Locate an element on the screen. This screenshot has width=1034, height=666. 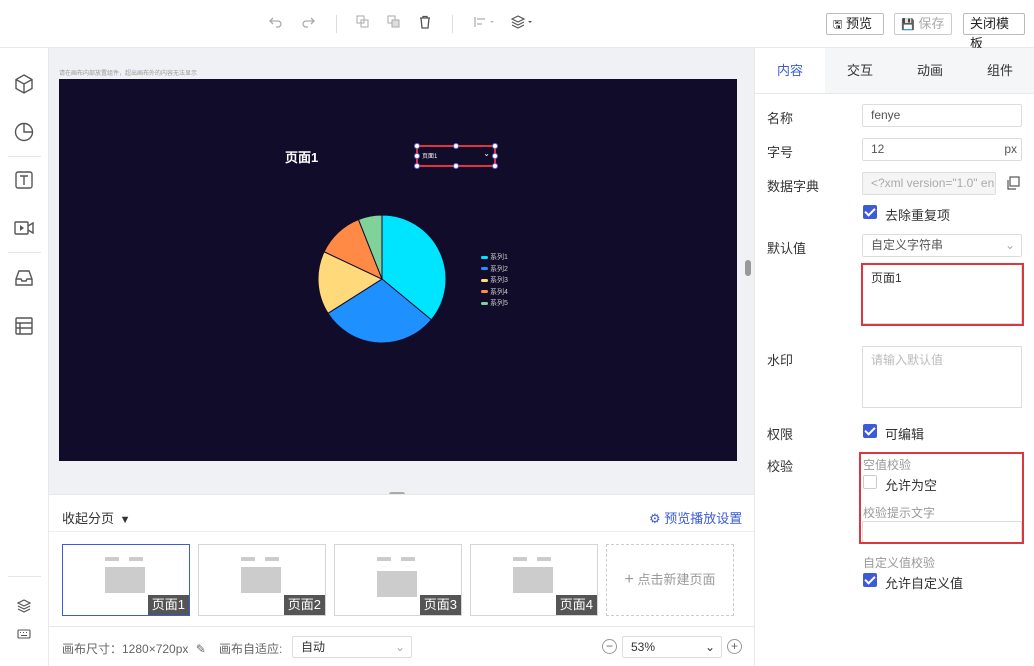
layers-dropdown-icon is located at coordinates (523, 24).